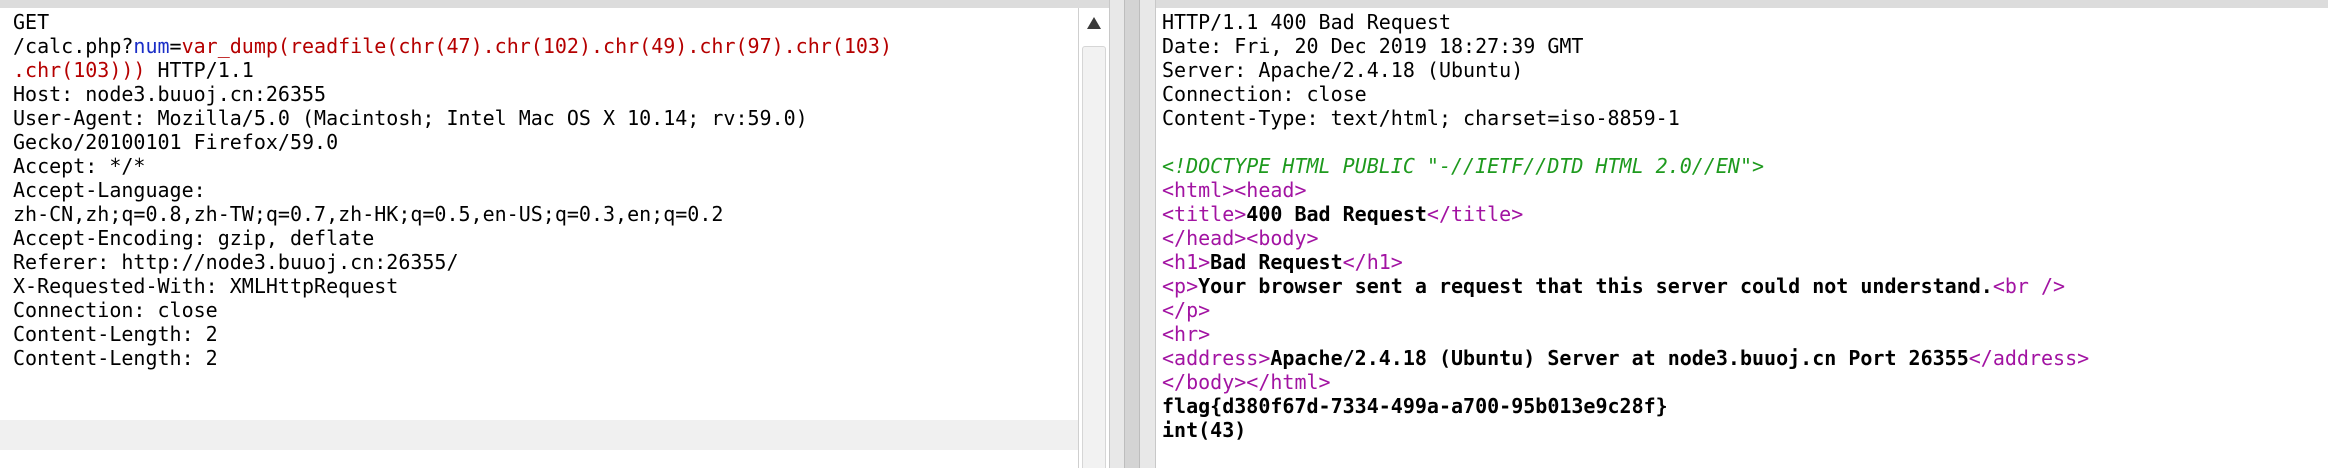 This screenshot has width=2328, height=468. What do you see at coordinates (1625, 382) in the screenshot?
I see `response-body-html-close: </body></html>` at bounding box center [1625, 382].